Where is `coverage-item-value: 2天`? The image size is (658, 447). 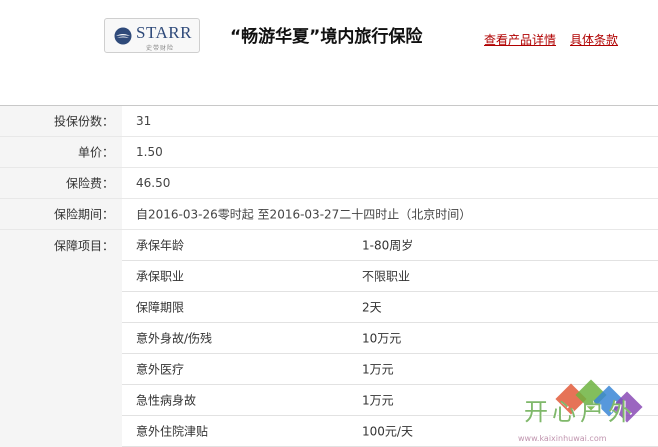 coverage-item-value: 2天 is located at coordinates (372, 307).